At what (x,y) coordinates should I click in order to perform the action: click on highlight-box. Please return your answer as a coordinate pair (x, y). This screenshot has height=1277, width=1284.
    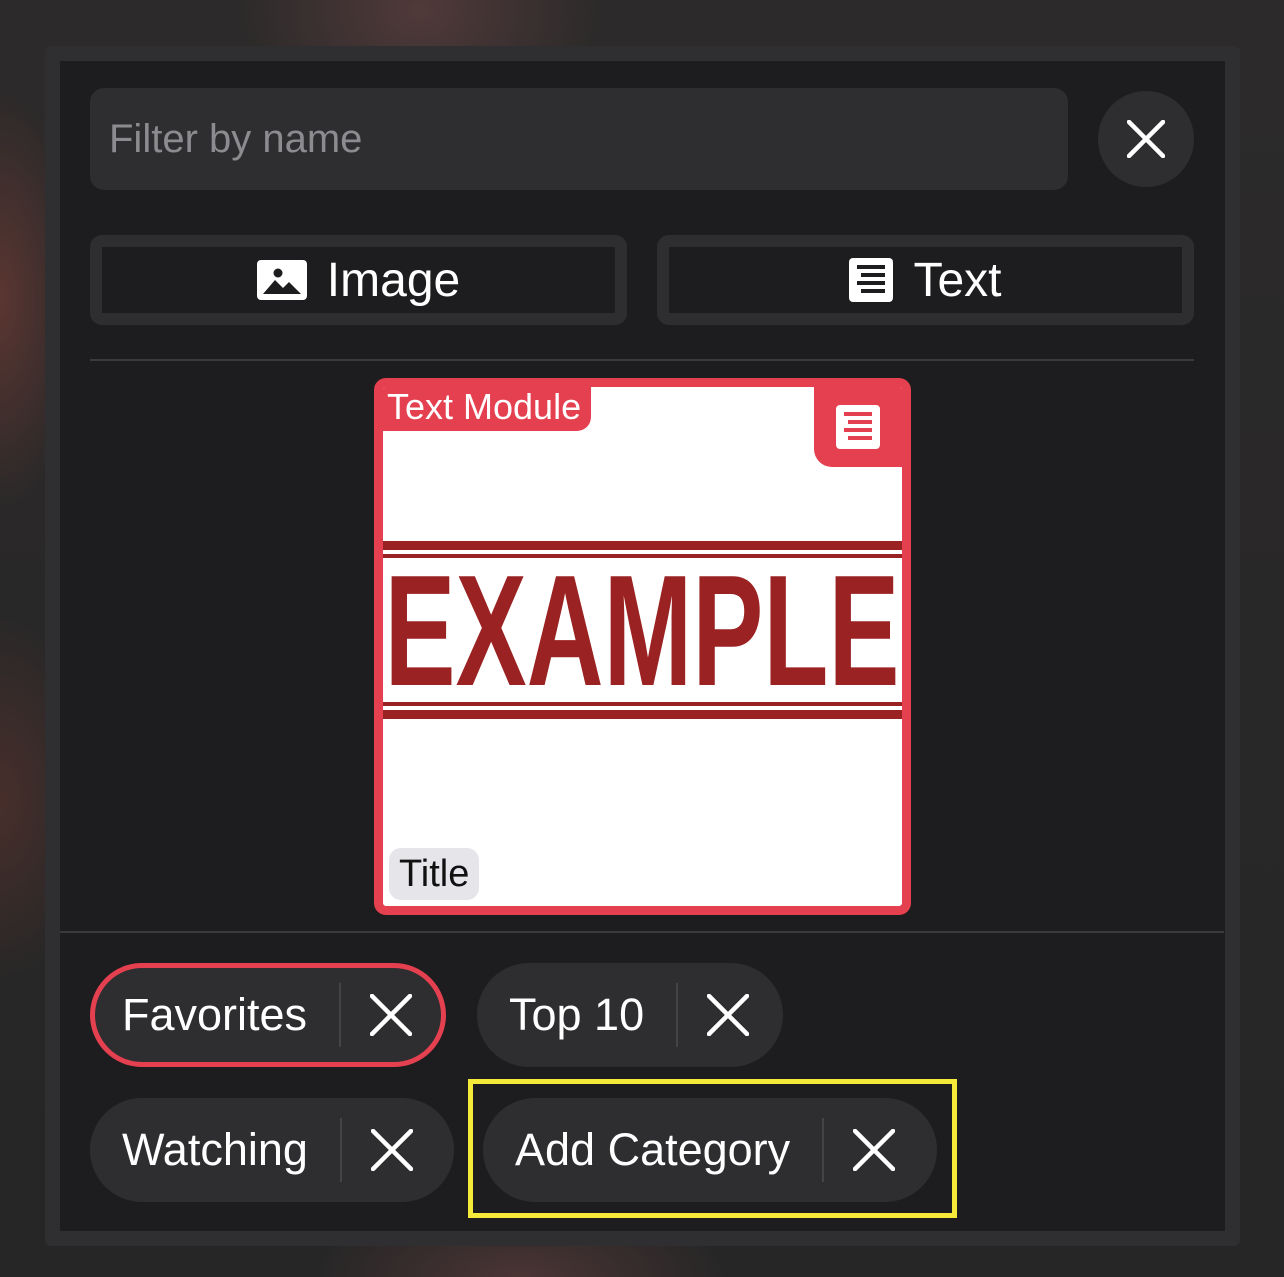
    Looking at the image, I should click on (712, 1148).